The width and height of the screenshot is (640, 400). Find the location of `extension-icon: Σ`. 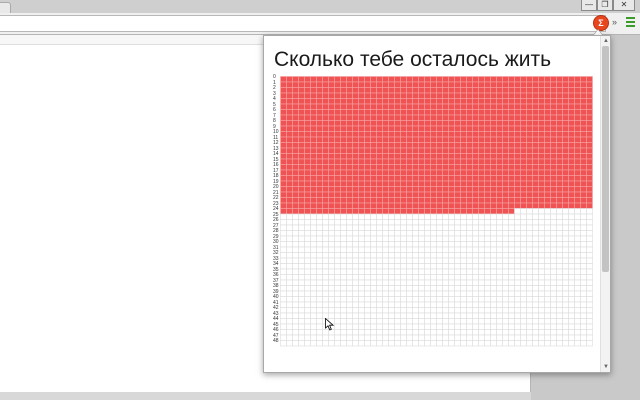

extension-icon: Σ is located at coordinates (601, 23).